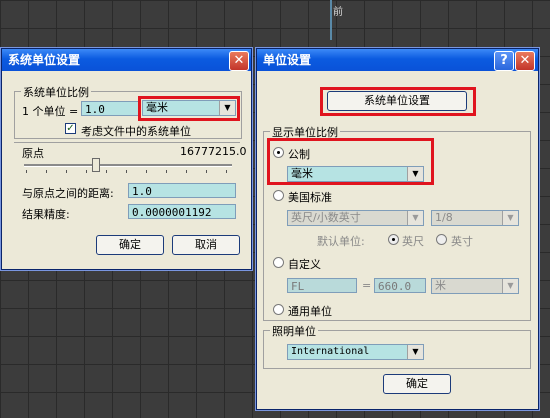 The height and width of the screenshot is (418, 550). What do you see at coordinates (475, 218) in the screenshot?
I see `fraction-select: 1/8 ▼` at bounding box center [475, 218].